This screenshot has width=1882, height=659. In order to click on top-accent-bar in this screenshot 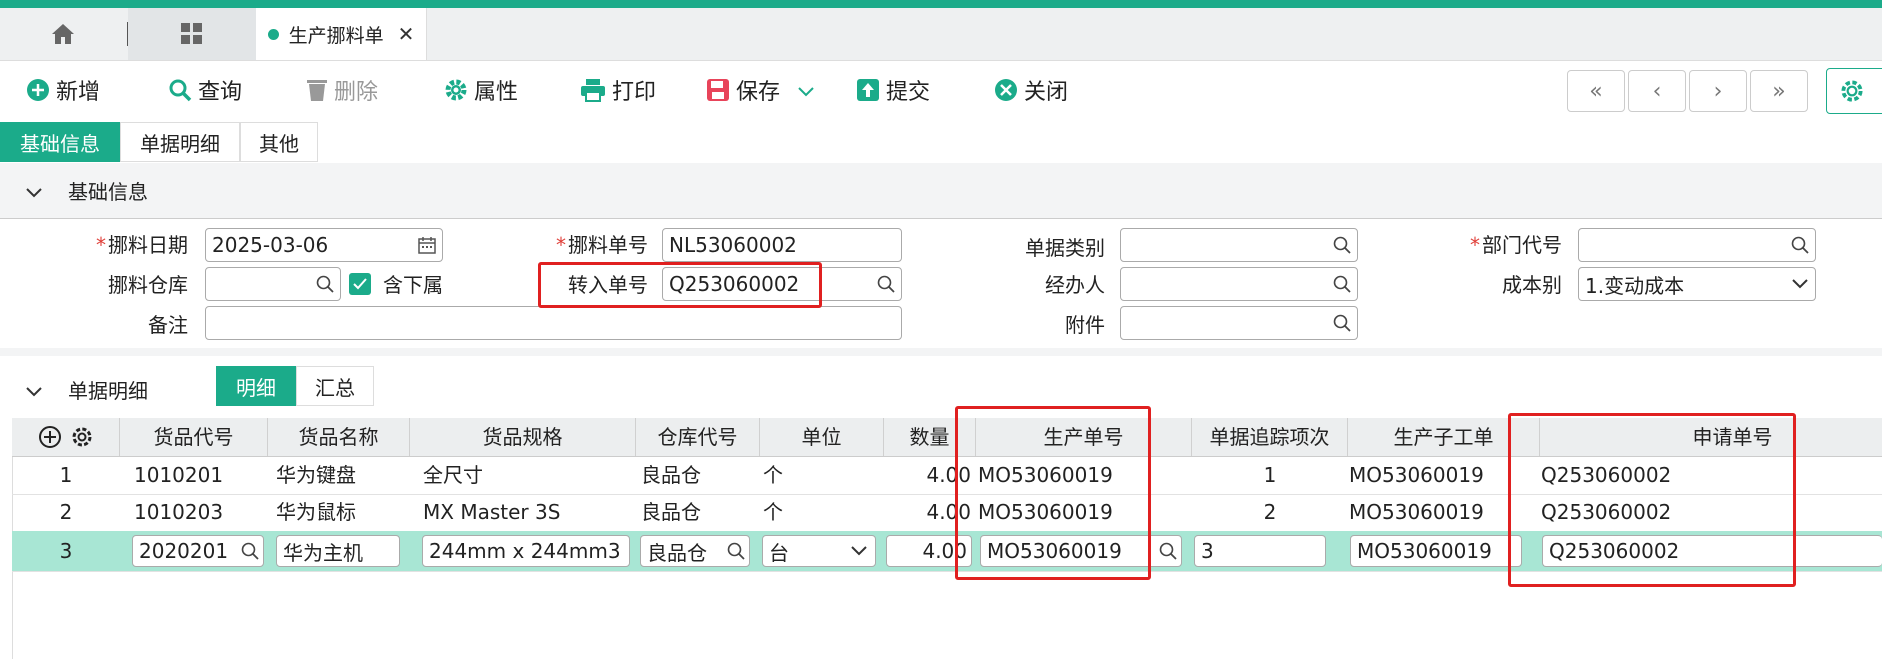, I will do `click(941, 4)`.